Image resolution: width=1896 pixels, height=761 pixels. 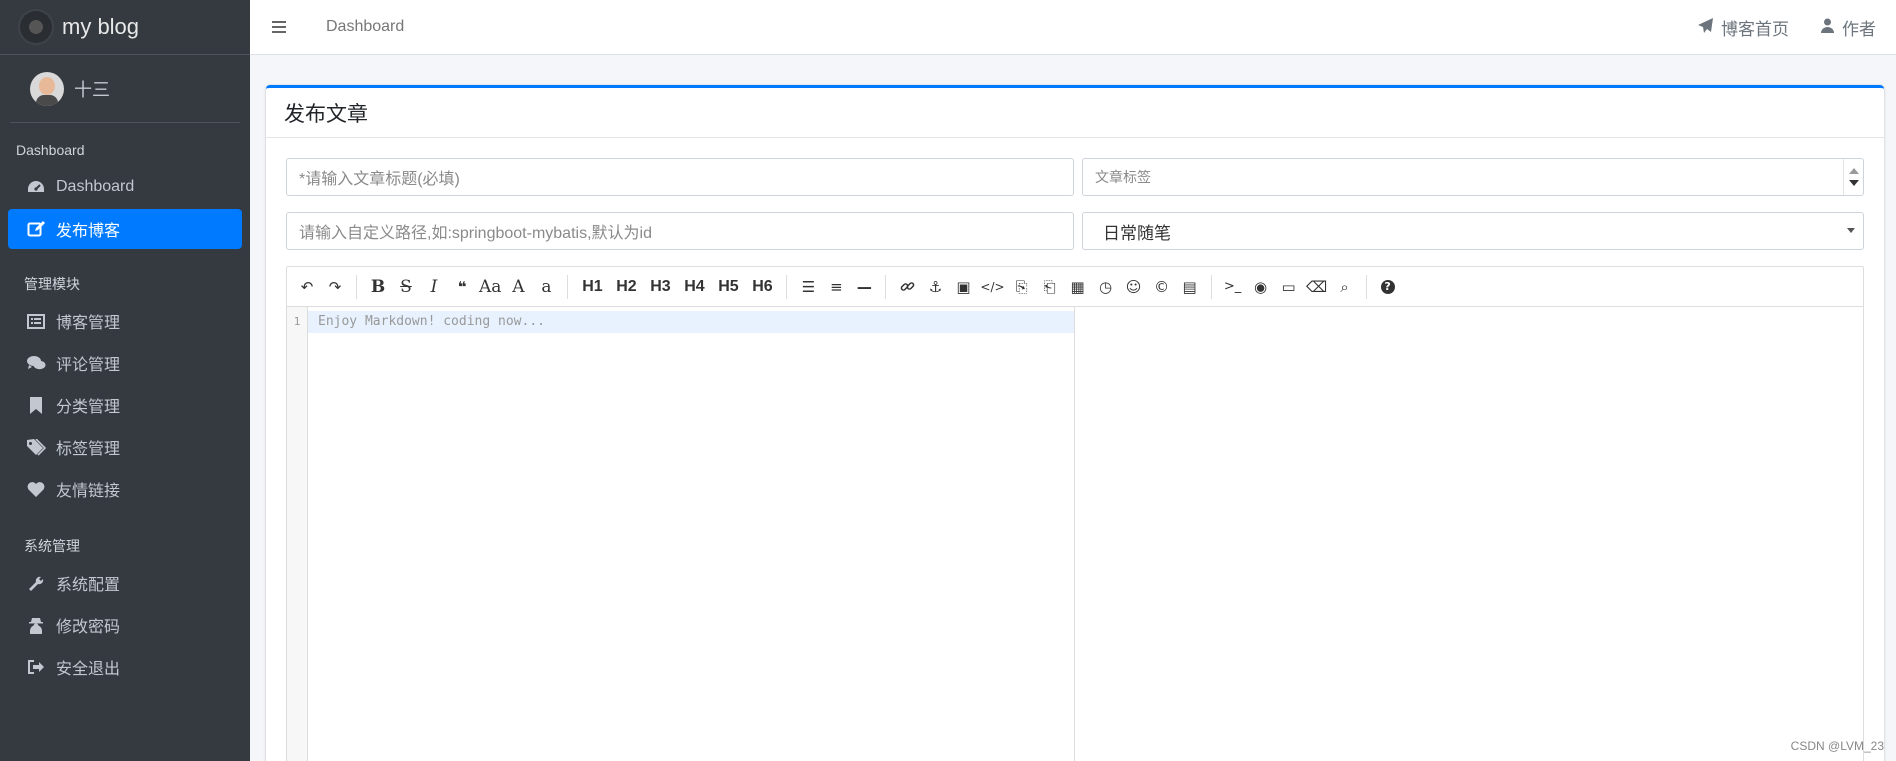 I want to click on line-number: 1, so click(x=297, y=321).